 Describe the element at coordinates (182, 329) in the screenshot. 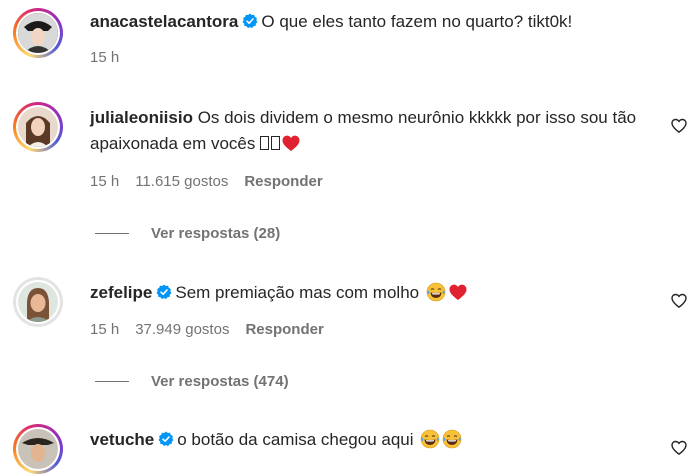

I see `like-count: 37.949 gostos` at that location.